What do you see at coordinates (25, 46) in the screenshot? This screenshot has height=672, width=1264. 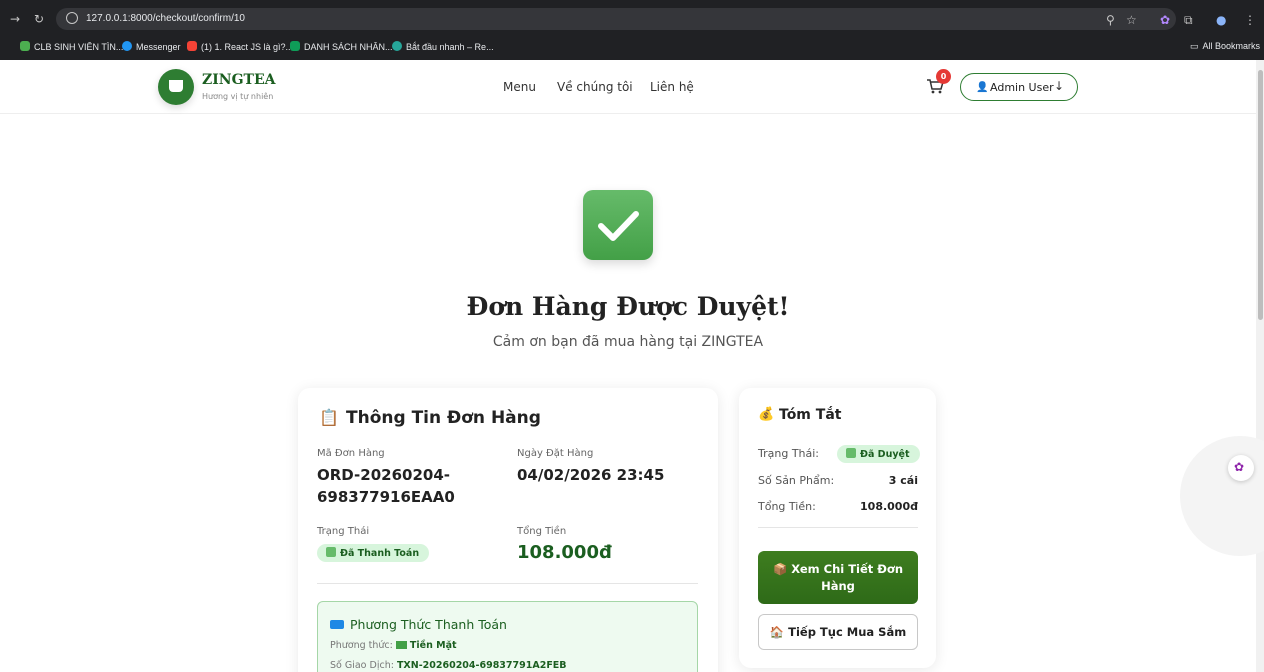 I see `bookmark-icon` at bounding box center [25, 46].